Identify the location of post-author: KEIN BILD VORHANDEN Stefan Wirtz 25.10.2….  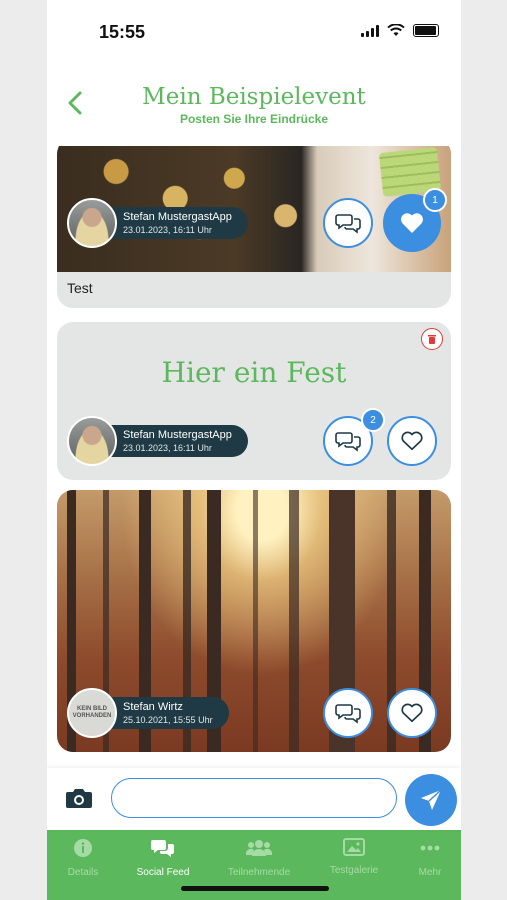
(148, 713).